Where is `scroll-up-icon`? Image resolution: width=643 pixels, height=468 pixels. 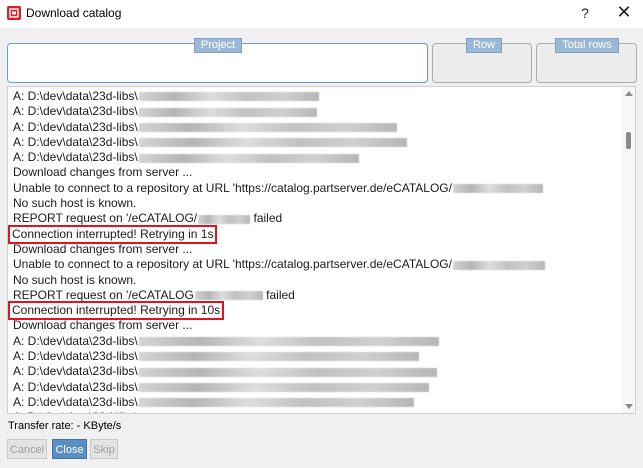 scroll-up-icon is located at coordinates (629, 93).